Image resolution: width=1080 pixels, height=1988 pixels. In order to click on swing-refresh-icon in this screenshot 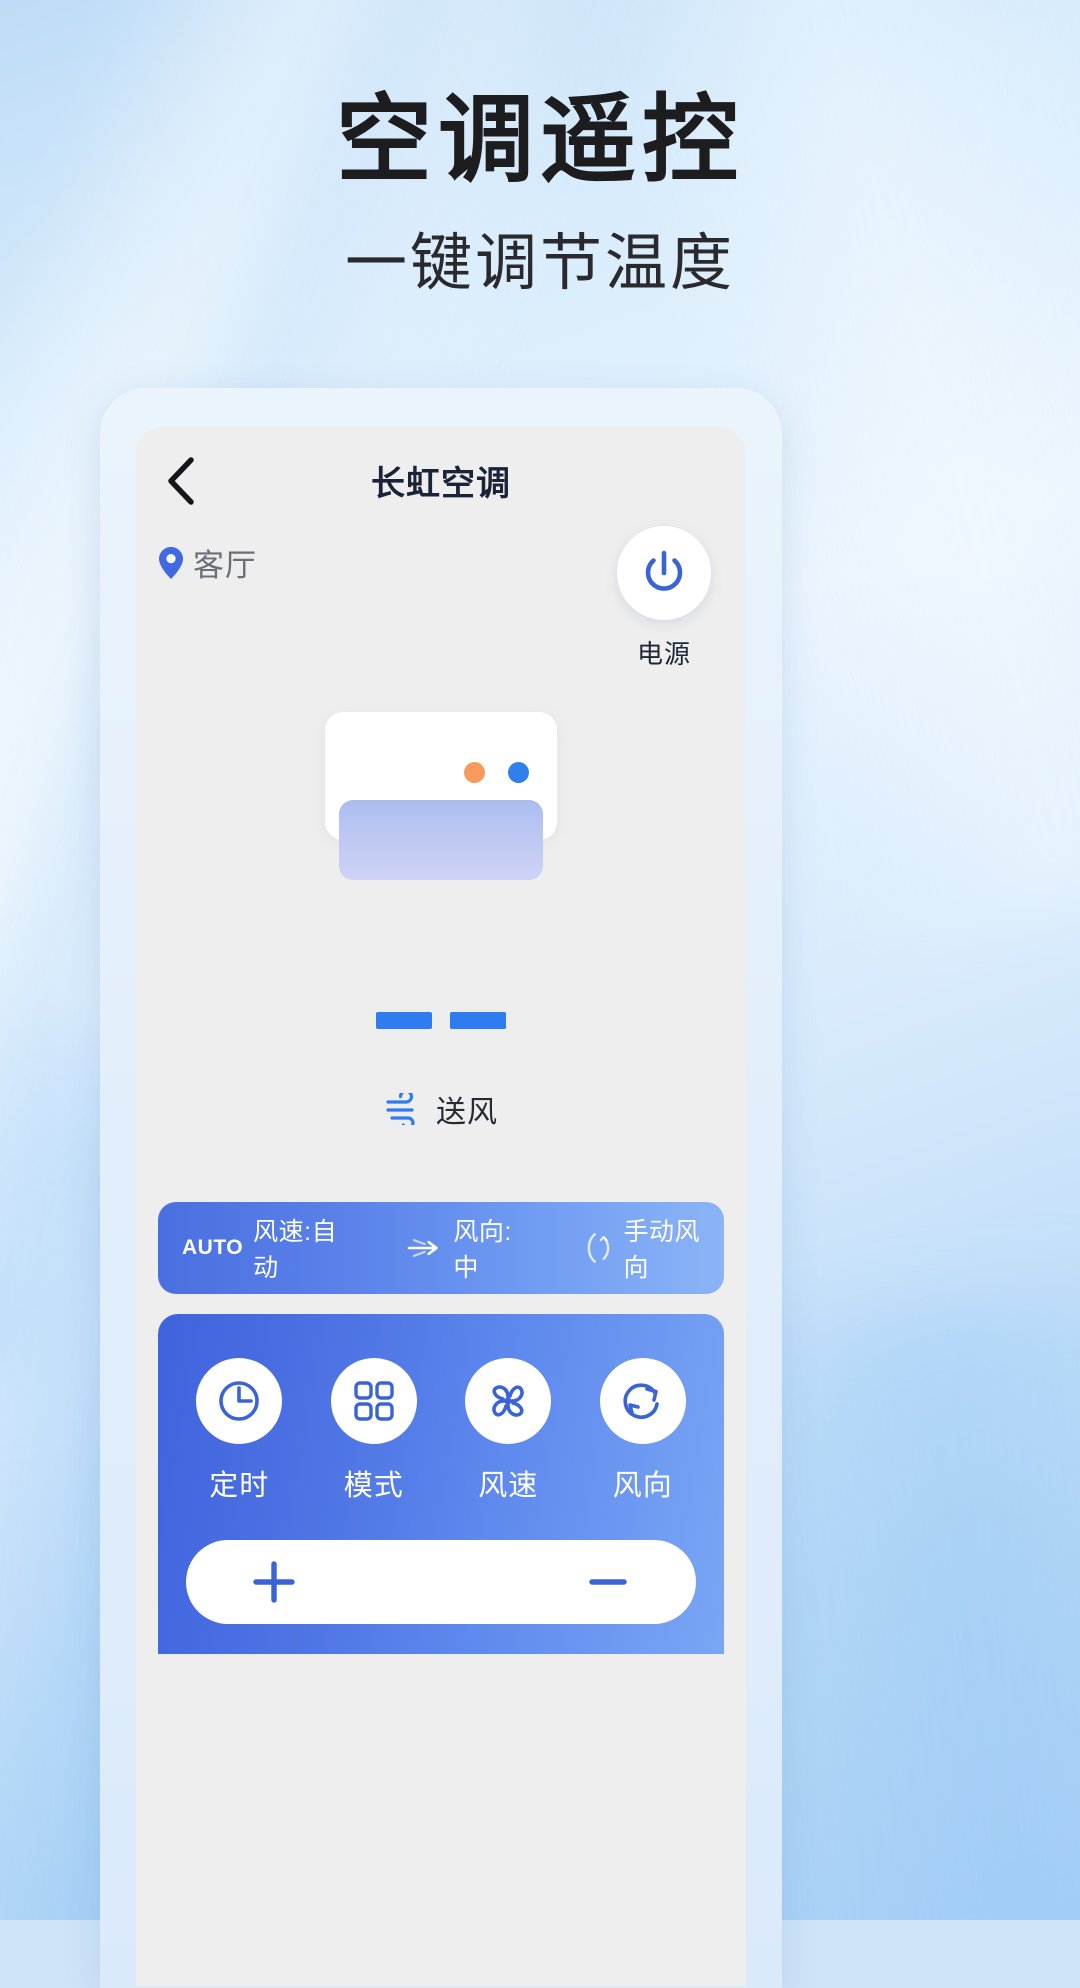, I will do `click(641, 1401)`.